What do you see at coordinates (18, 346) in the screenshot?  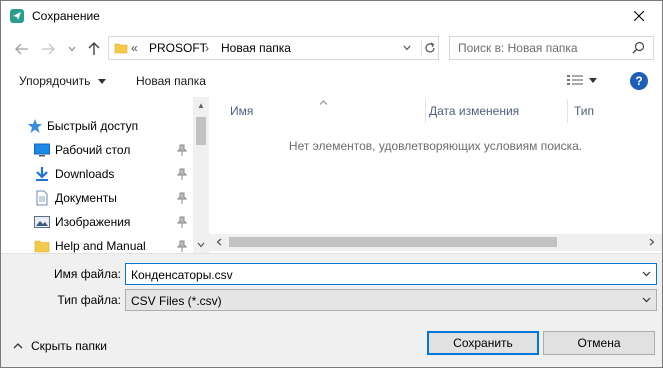 I see `chevron-up-icon` at bounding box center [18, 346].